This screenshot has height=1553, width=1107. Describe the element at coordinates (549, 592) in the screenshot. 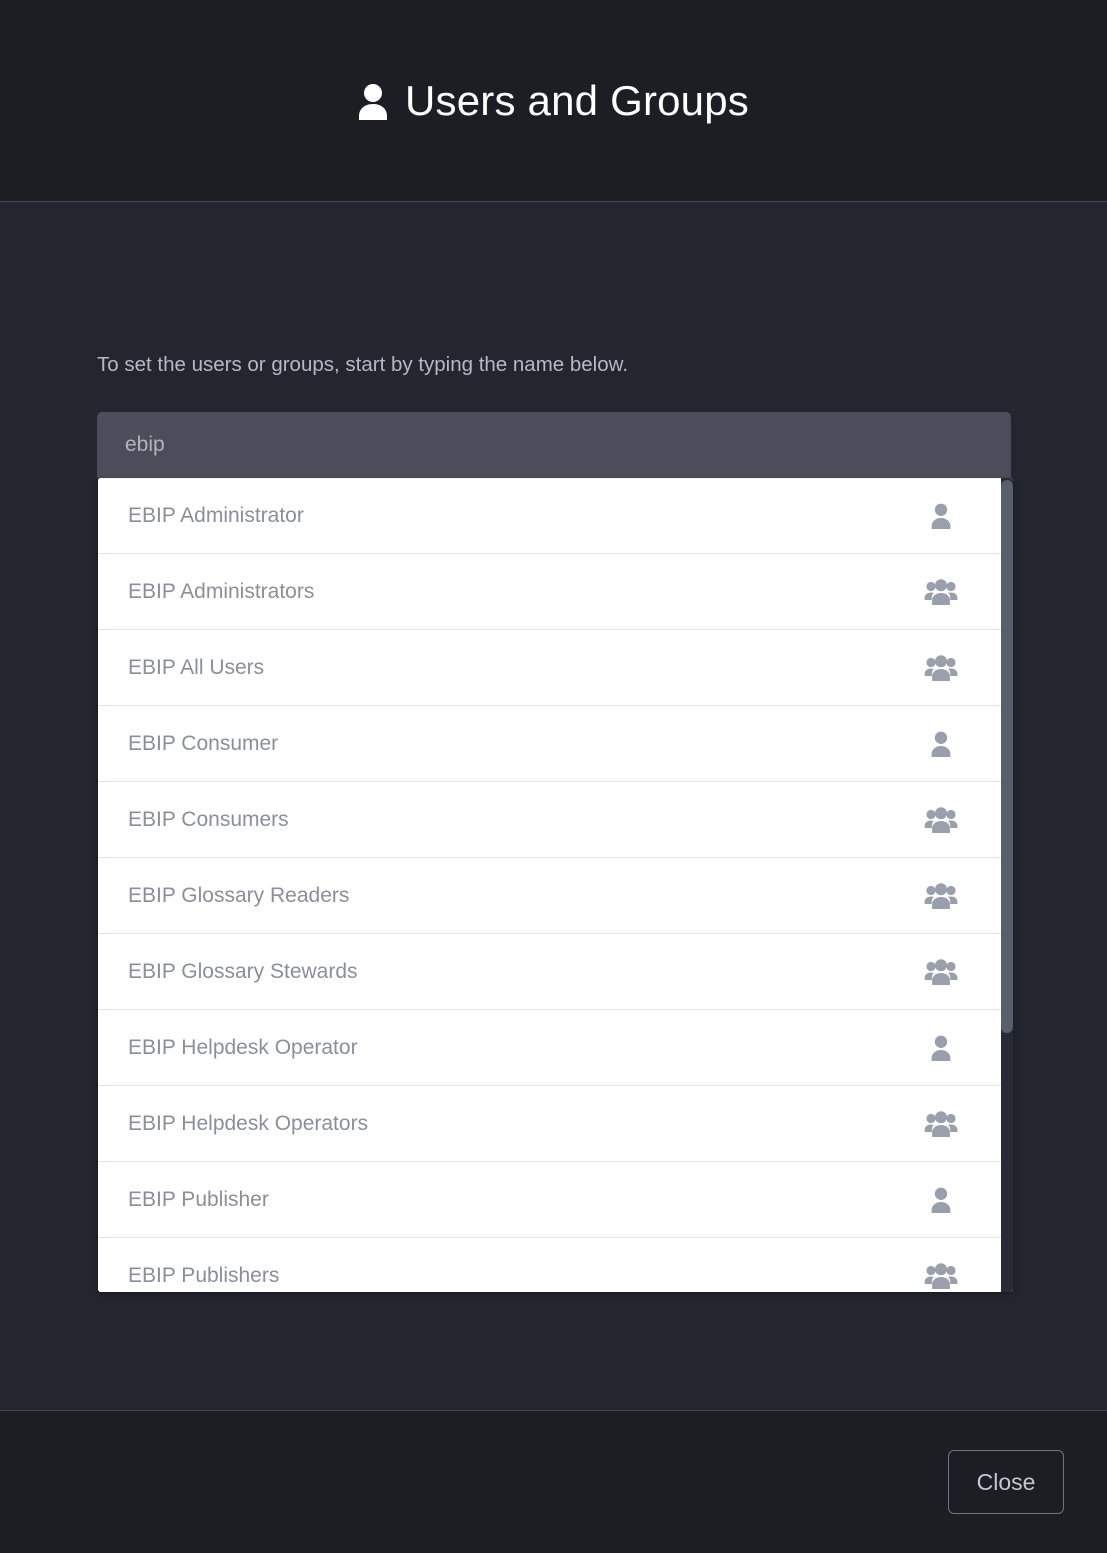

I see `list-item: EBIP Administrators` at that location.